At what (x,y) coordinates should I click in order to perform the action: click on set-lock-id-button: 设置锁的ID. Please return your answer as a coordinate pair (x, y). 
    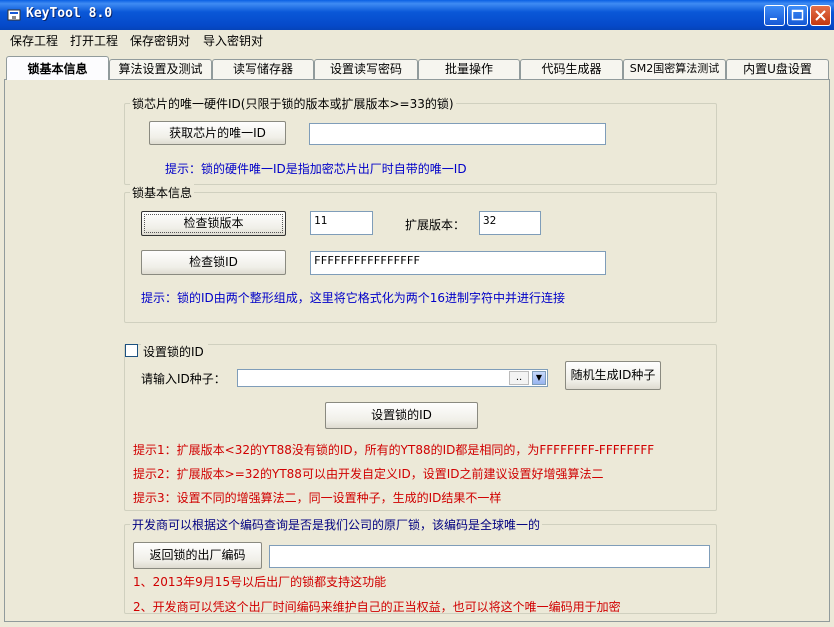
    Looking at the image, I should click on (401, 415).